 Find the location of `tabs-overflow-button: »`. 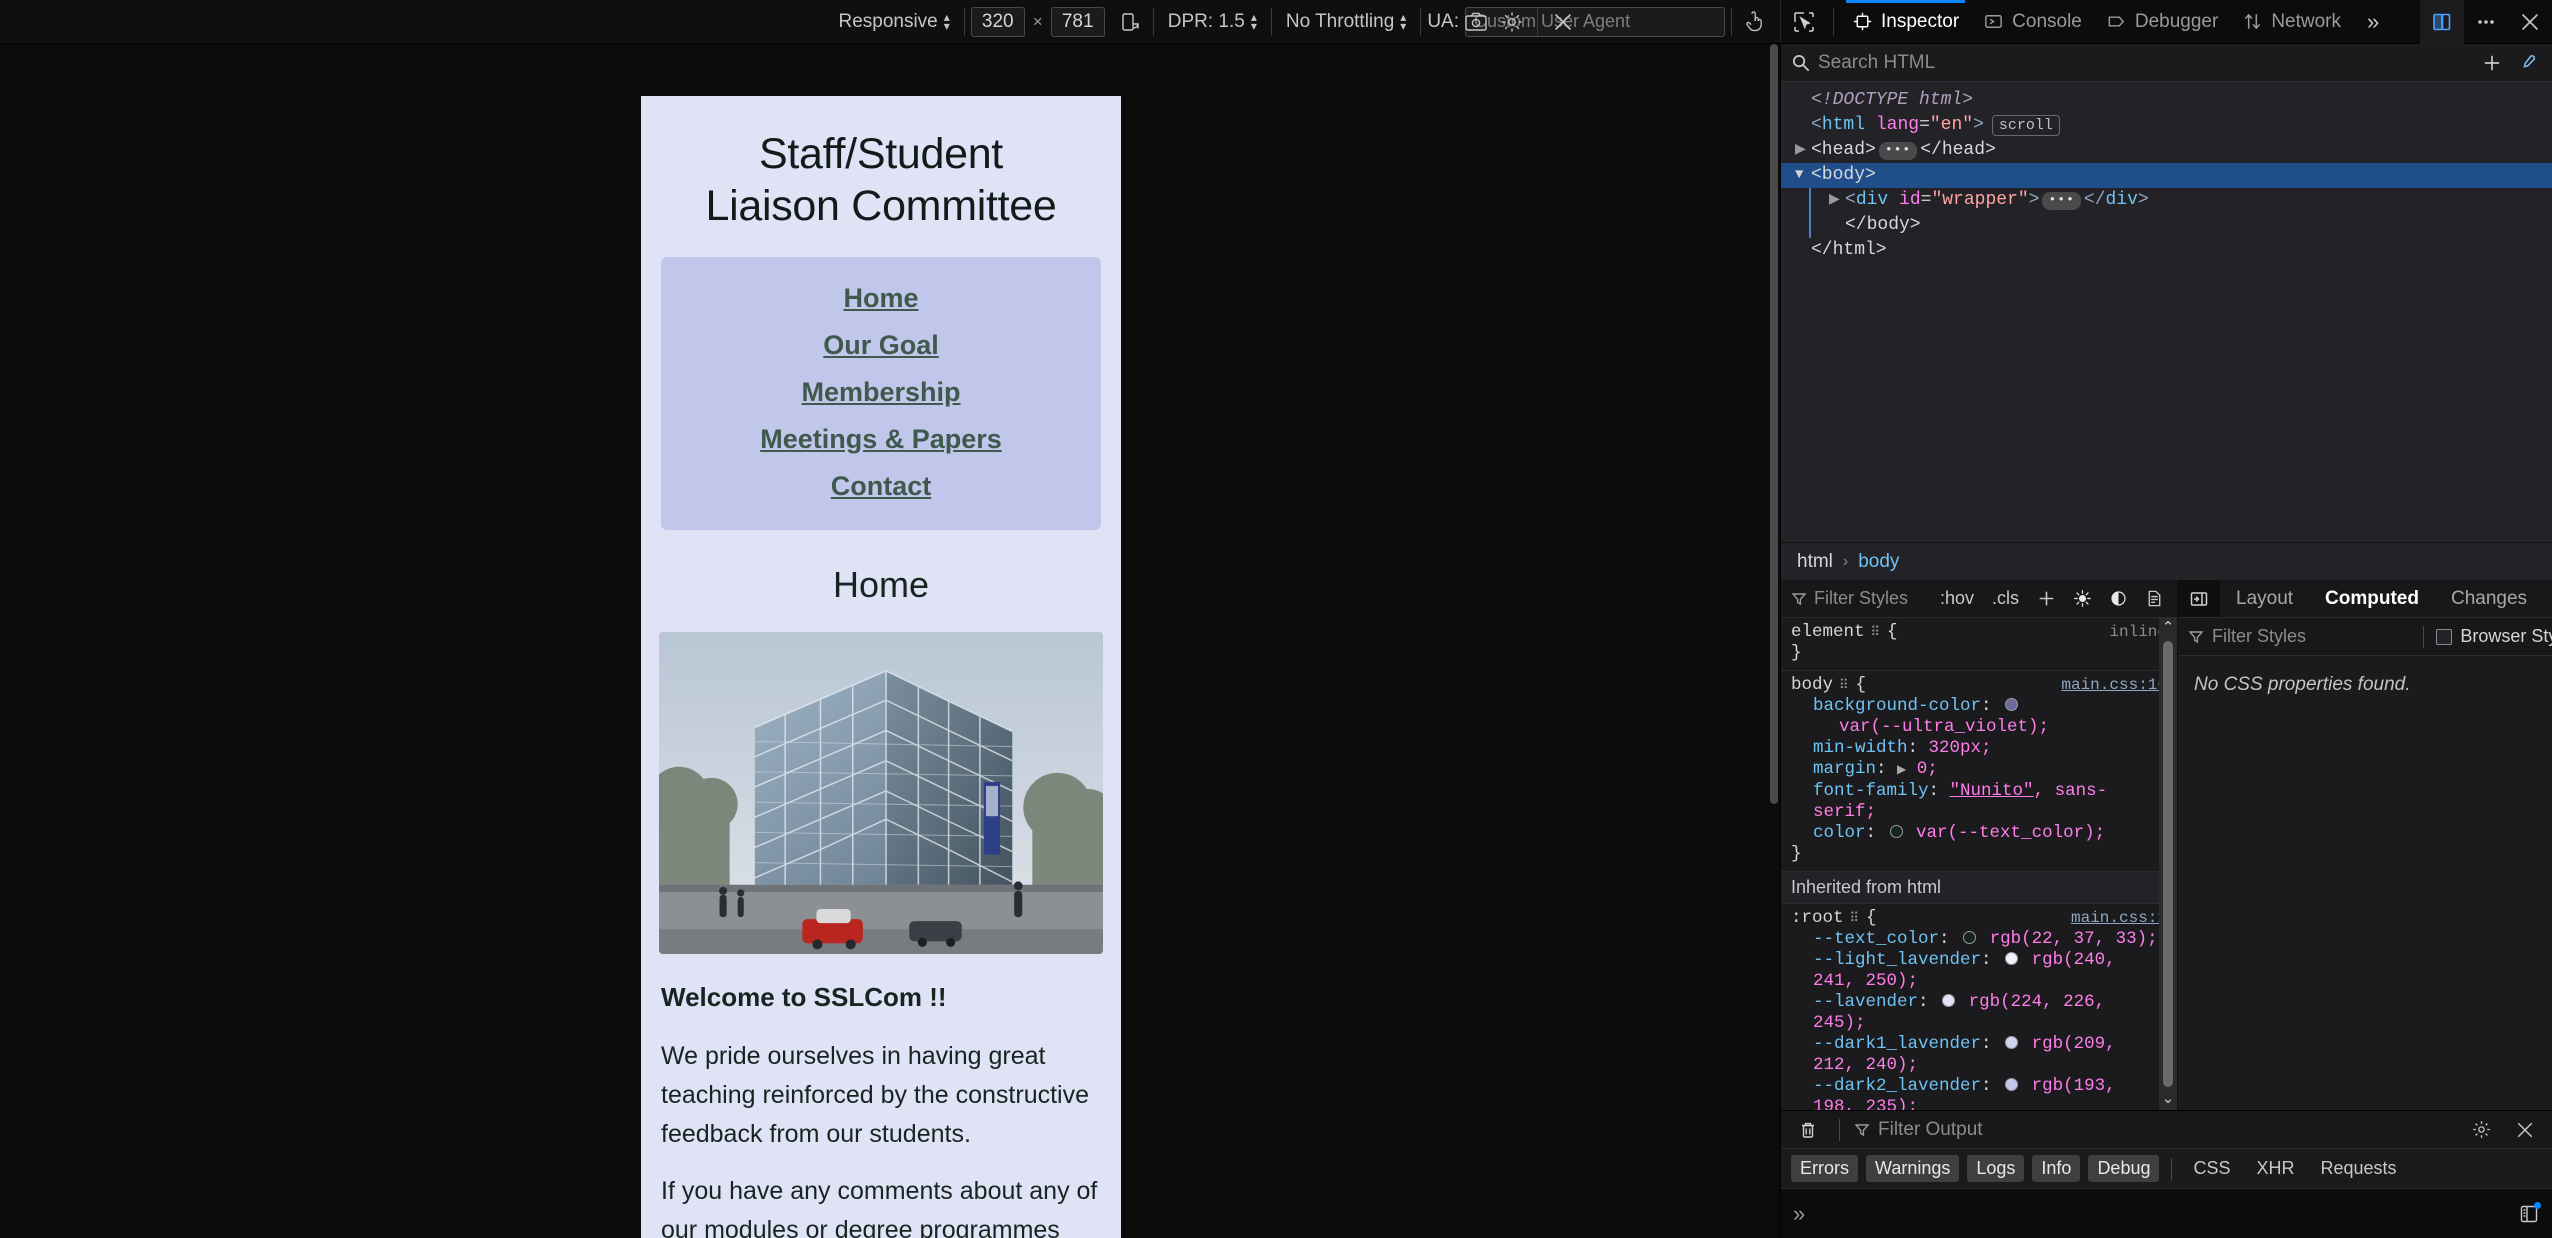

tabs-overflow-button: » is located at coordinates (2373, 21).